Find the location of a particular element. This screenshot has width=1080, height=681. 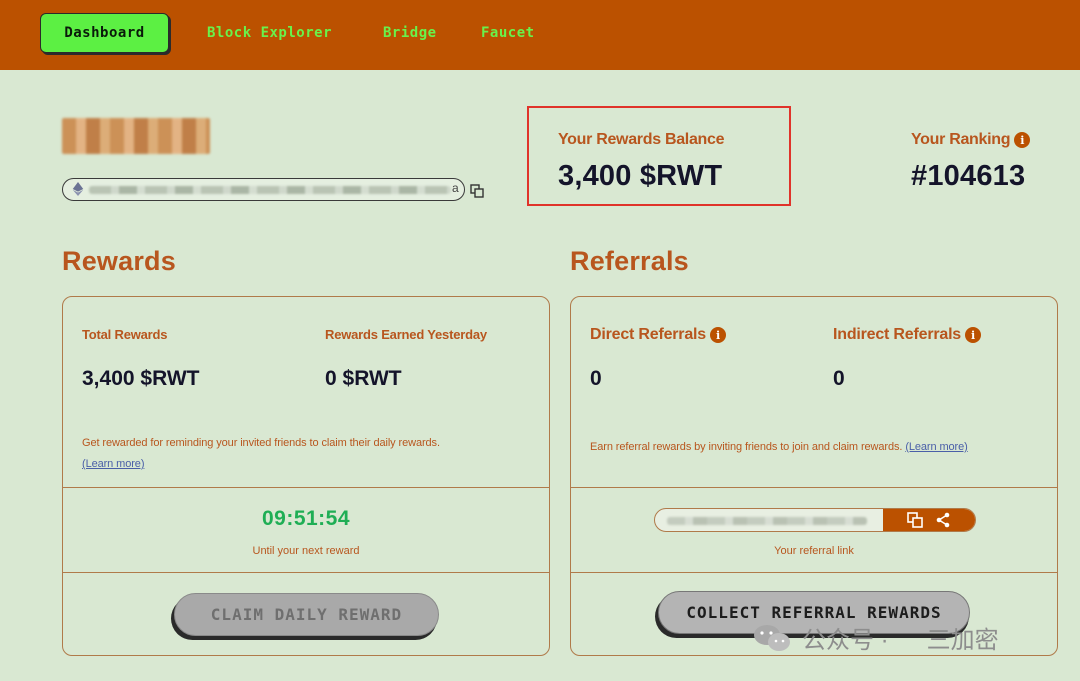

referral-link-blurred is located at coordinates (767, 521).